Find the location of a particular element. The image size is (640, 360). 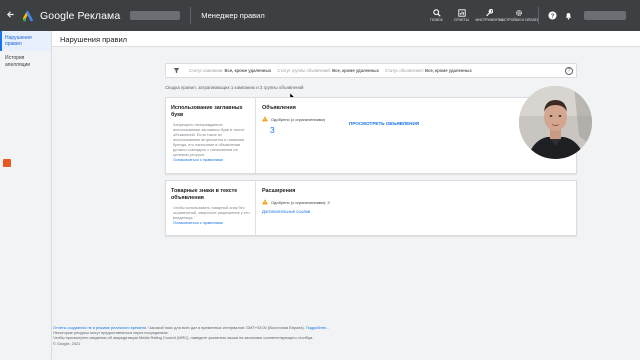

recording-marker is located at coordinates (7, 163).